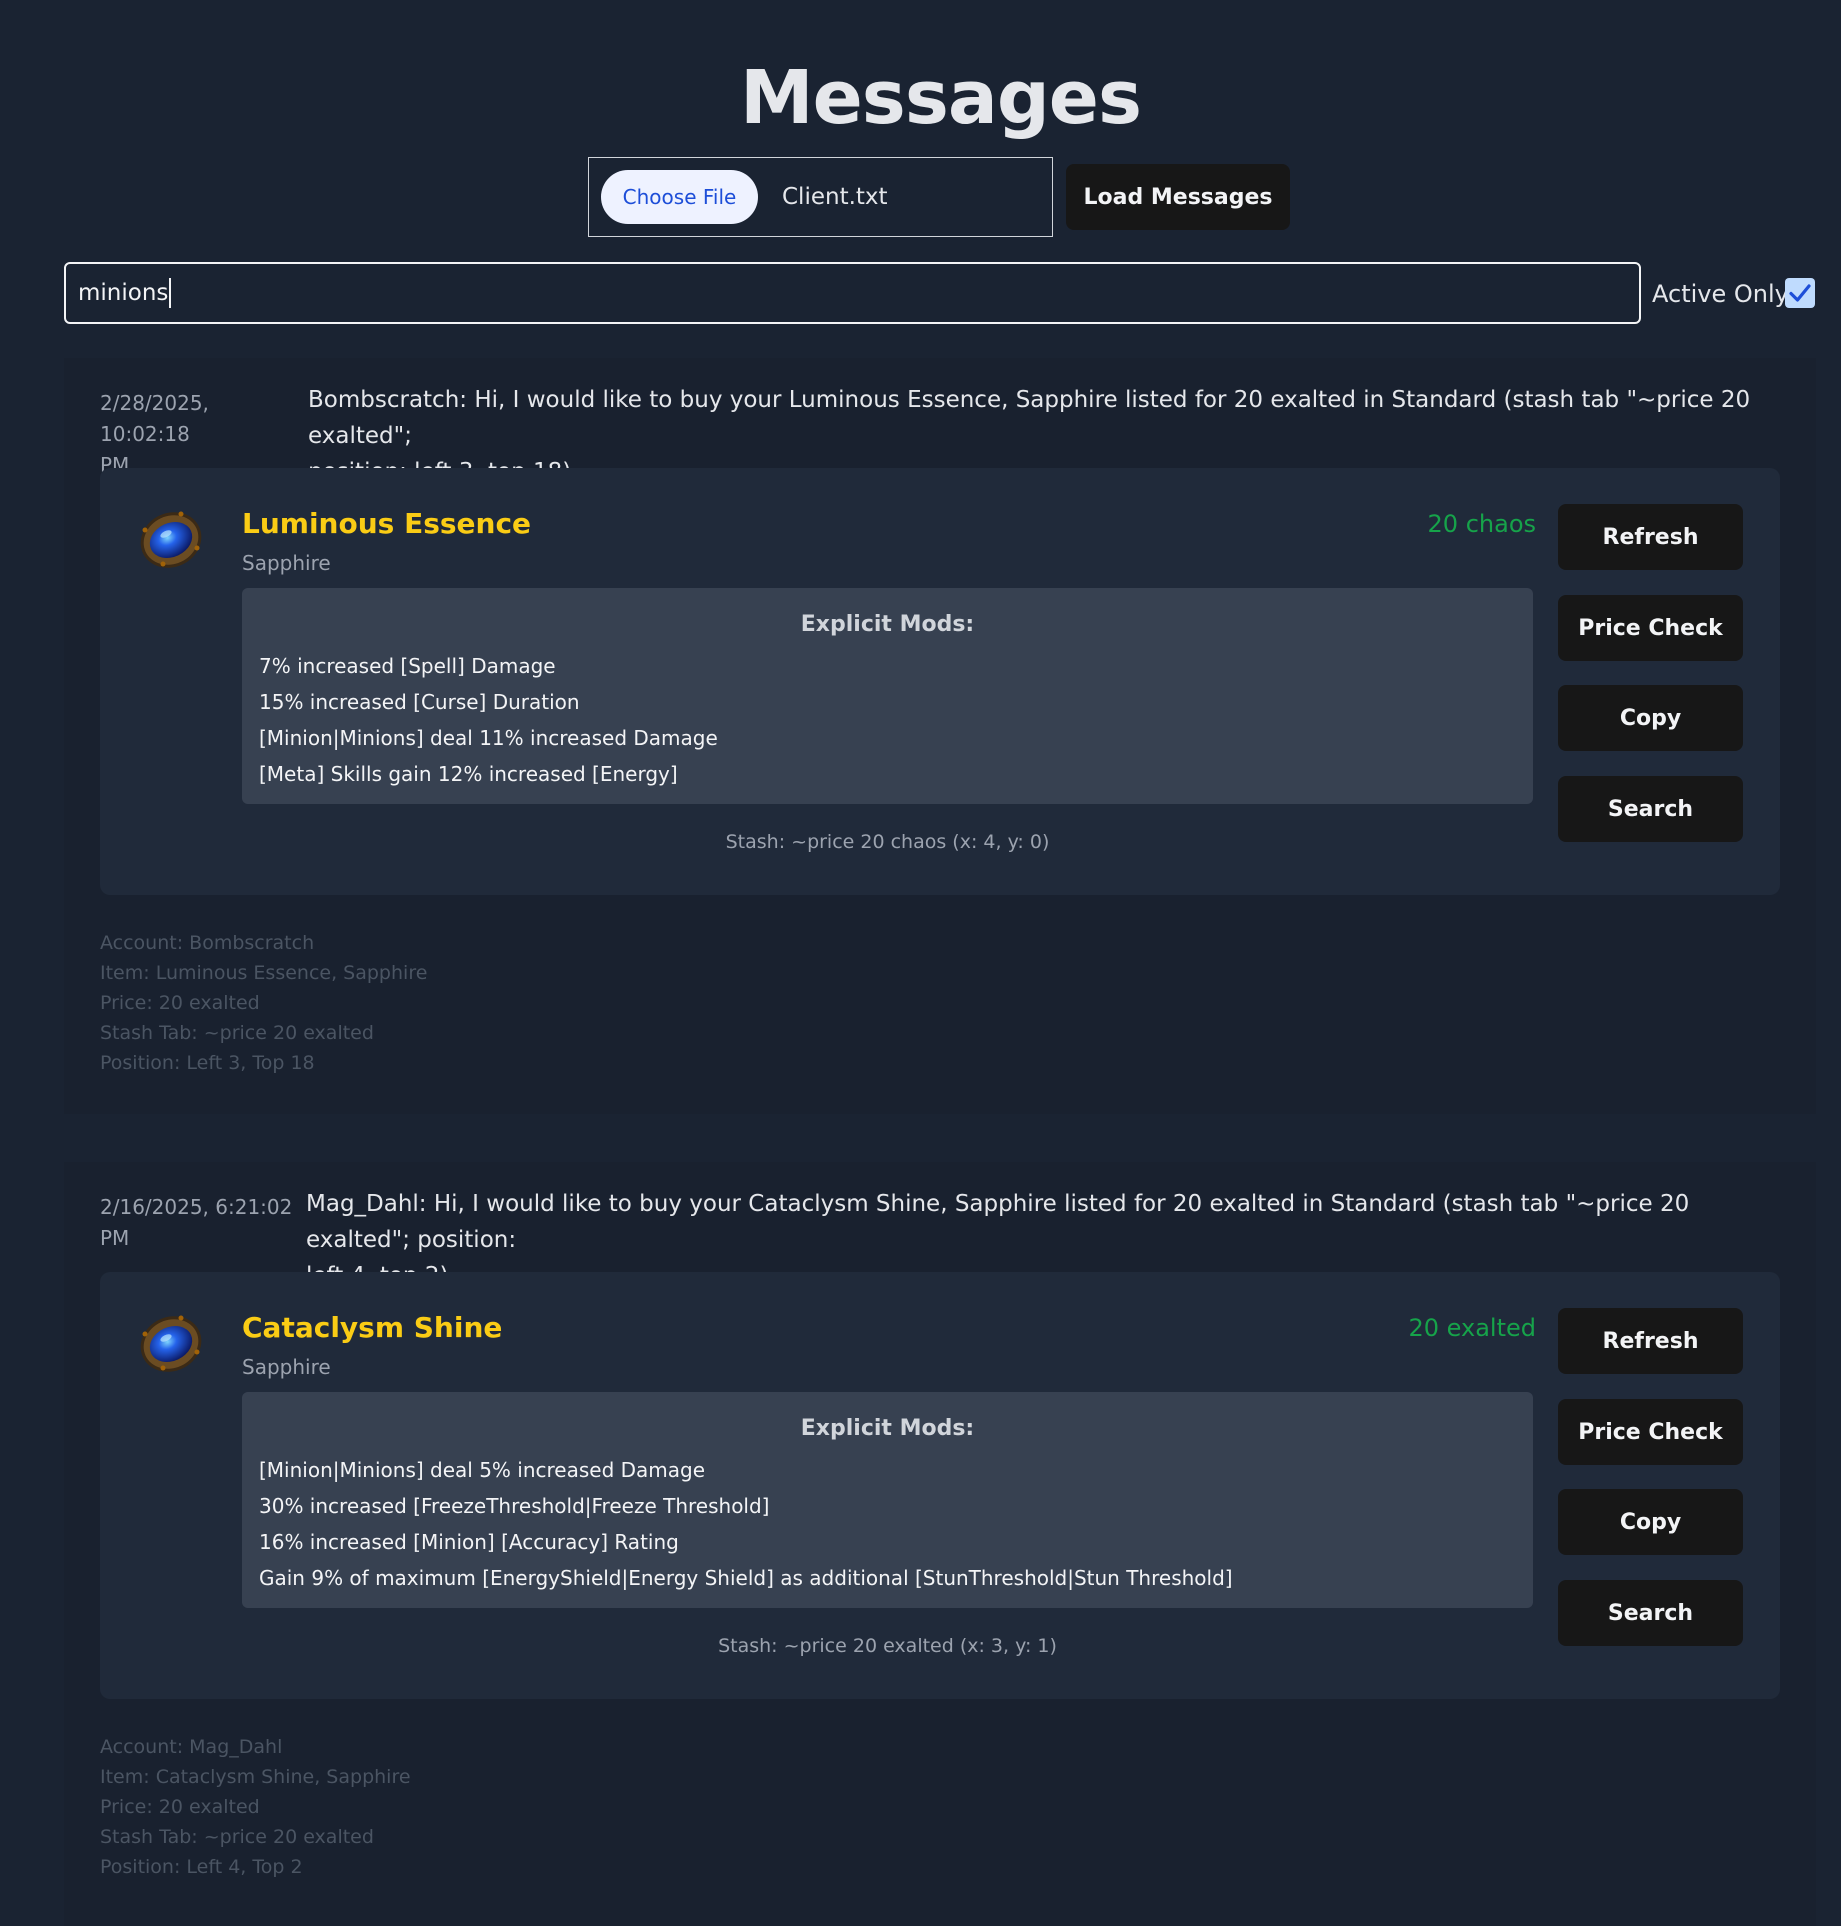 The height and width of the screenshot is (1926, 1841). Describe the element at coordinates (207, 1063) in the screenshot. I see `detail-position: Position: Left 3, Top 18` at that location.